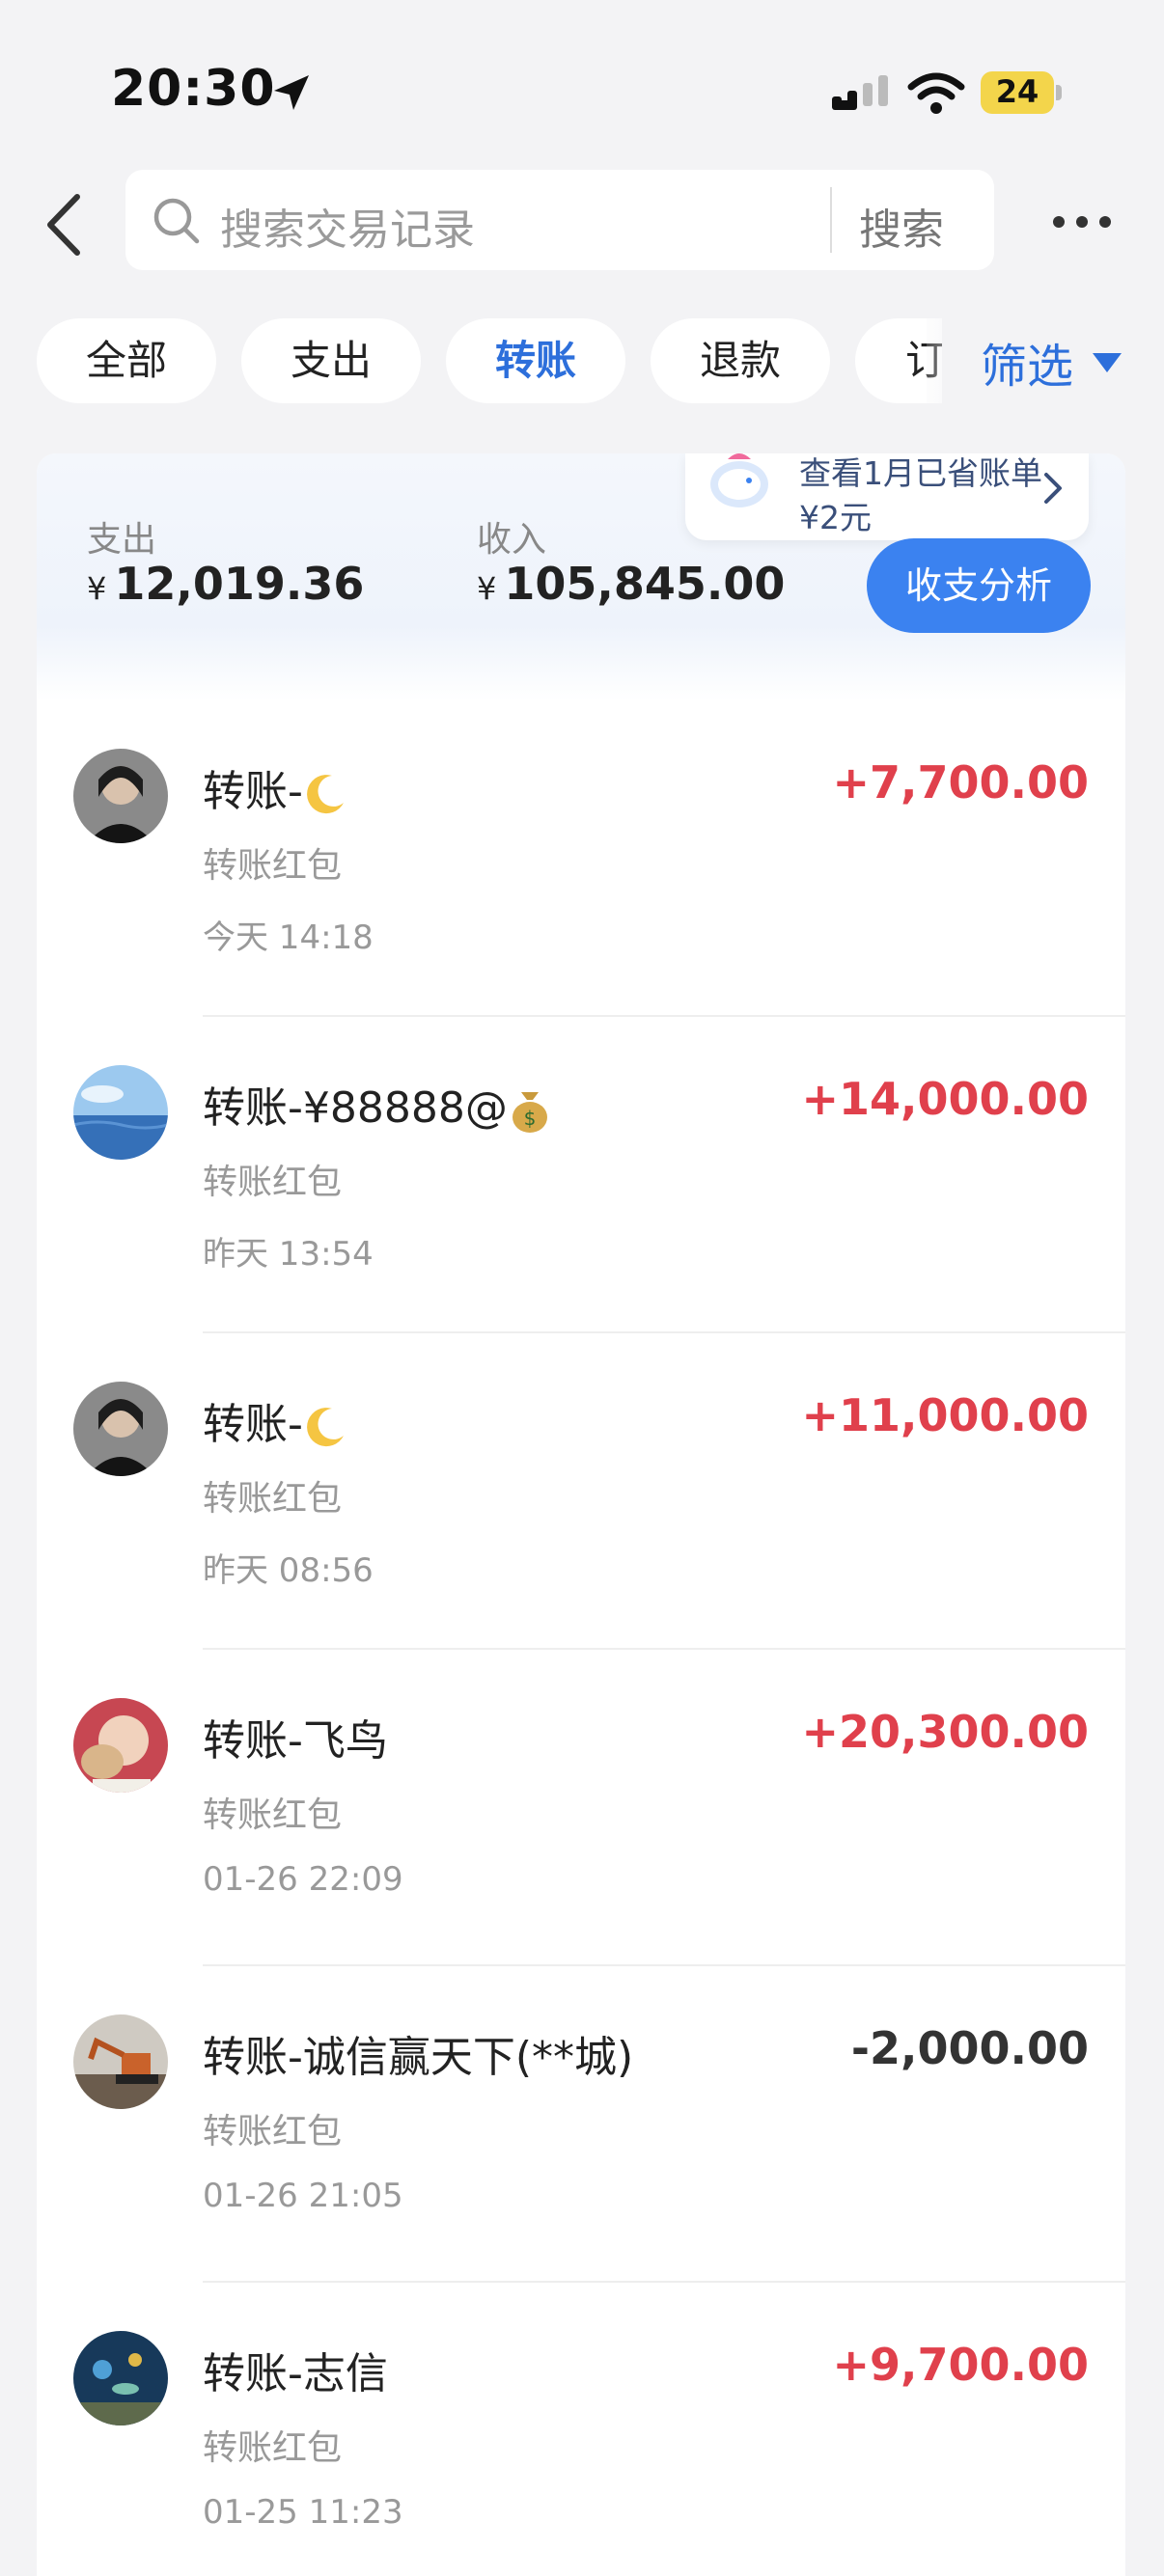  What do you see at coordinates (741, 361) in the screenshot?
I see `chip-refund: 退款` at bounding box center [741, 361].